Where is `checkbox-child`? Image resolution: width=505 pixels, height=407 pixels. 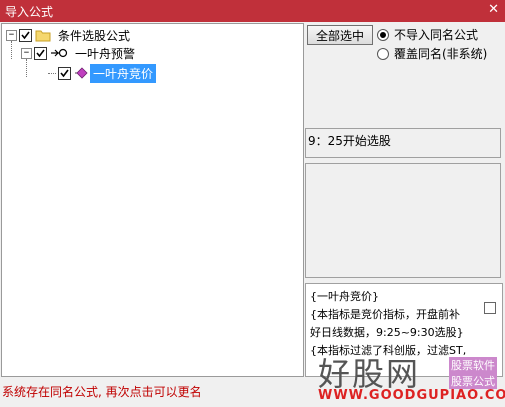
checkbox-child is located at coordinates (40, 53).